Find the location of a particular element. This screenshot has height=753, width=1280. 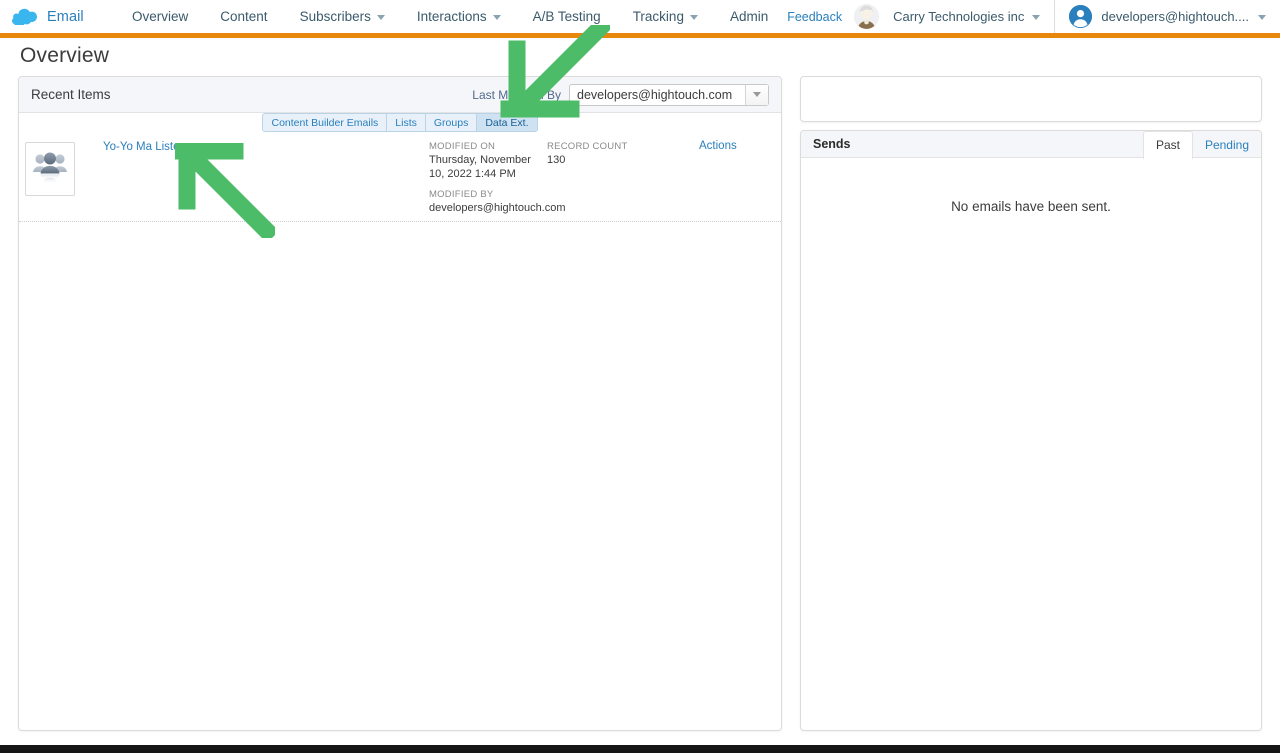

nav-label: Interactions is located at coordinates (451, 16).